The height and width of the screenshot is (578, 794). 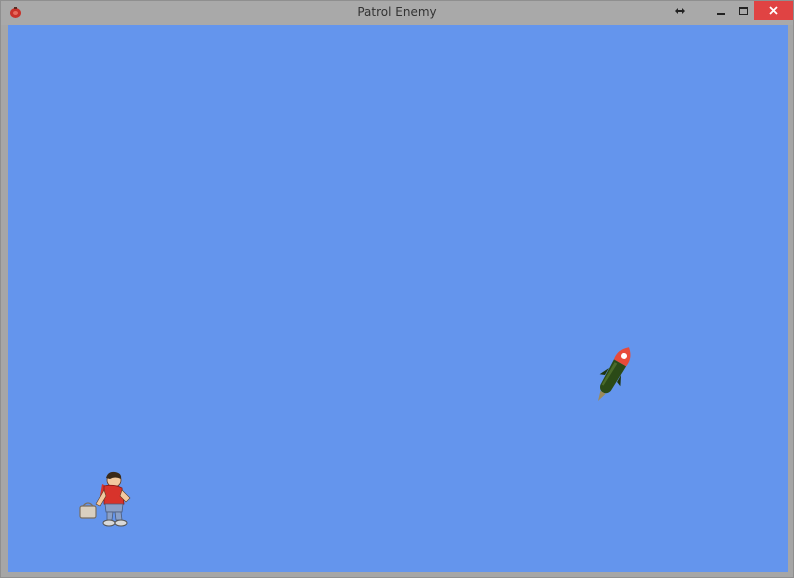 I want to click on close-icon, so click(x=773, y=10).